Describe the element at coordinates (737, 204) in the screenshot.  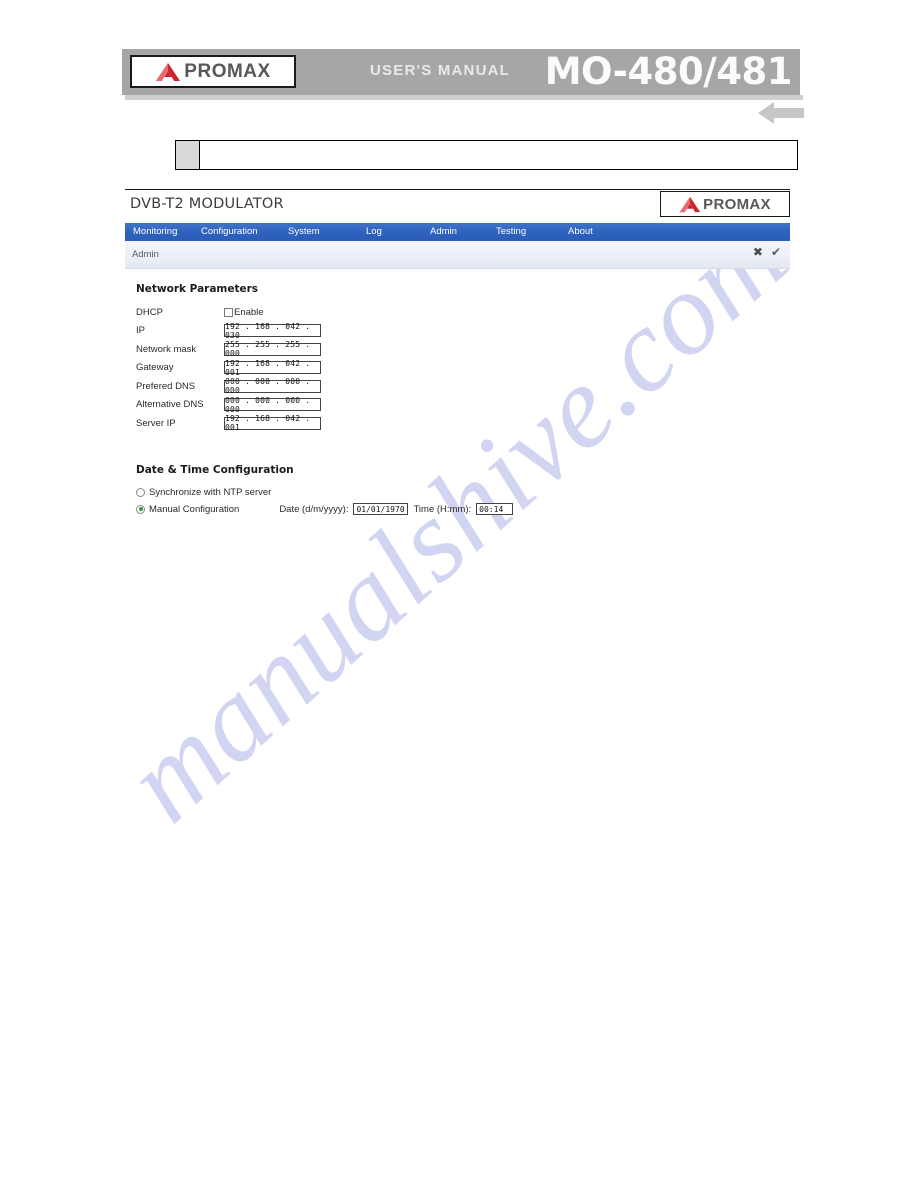
I see `app-promax-wordmark: PROMAX` at that location.